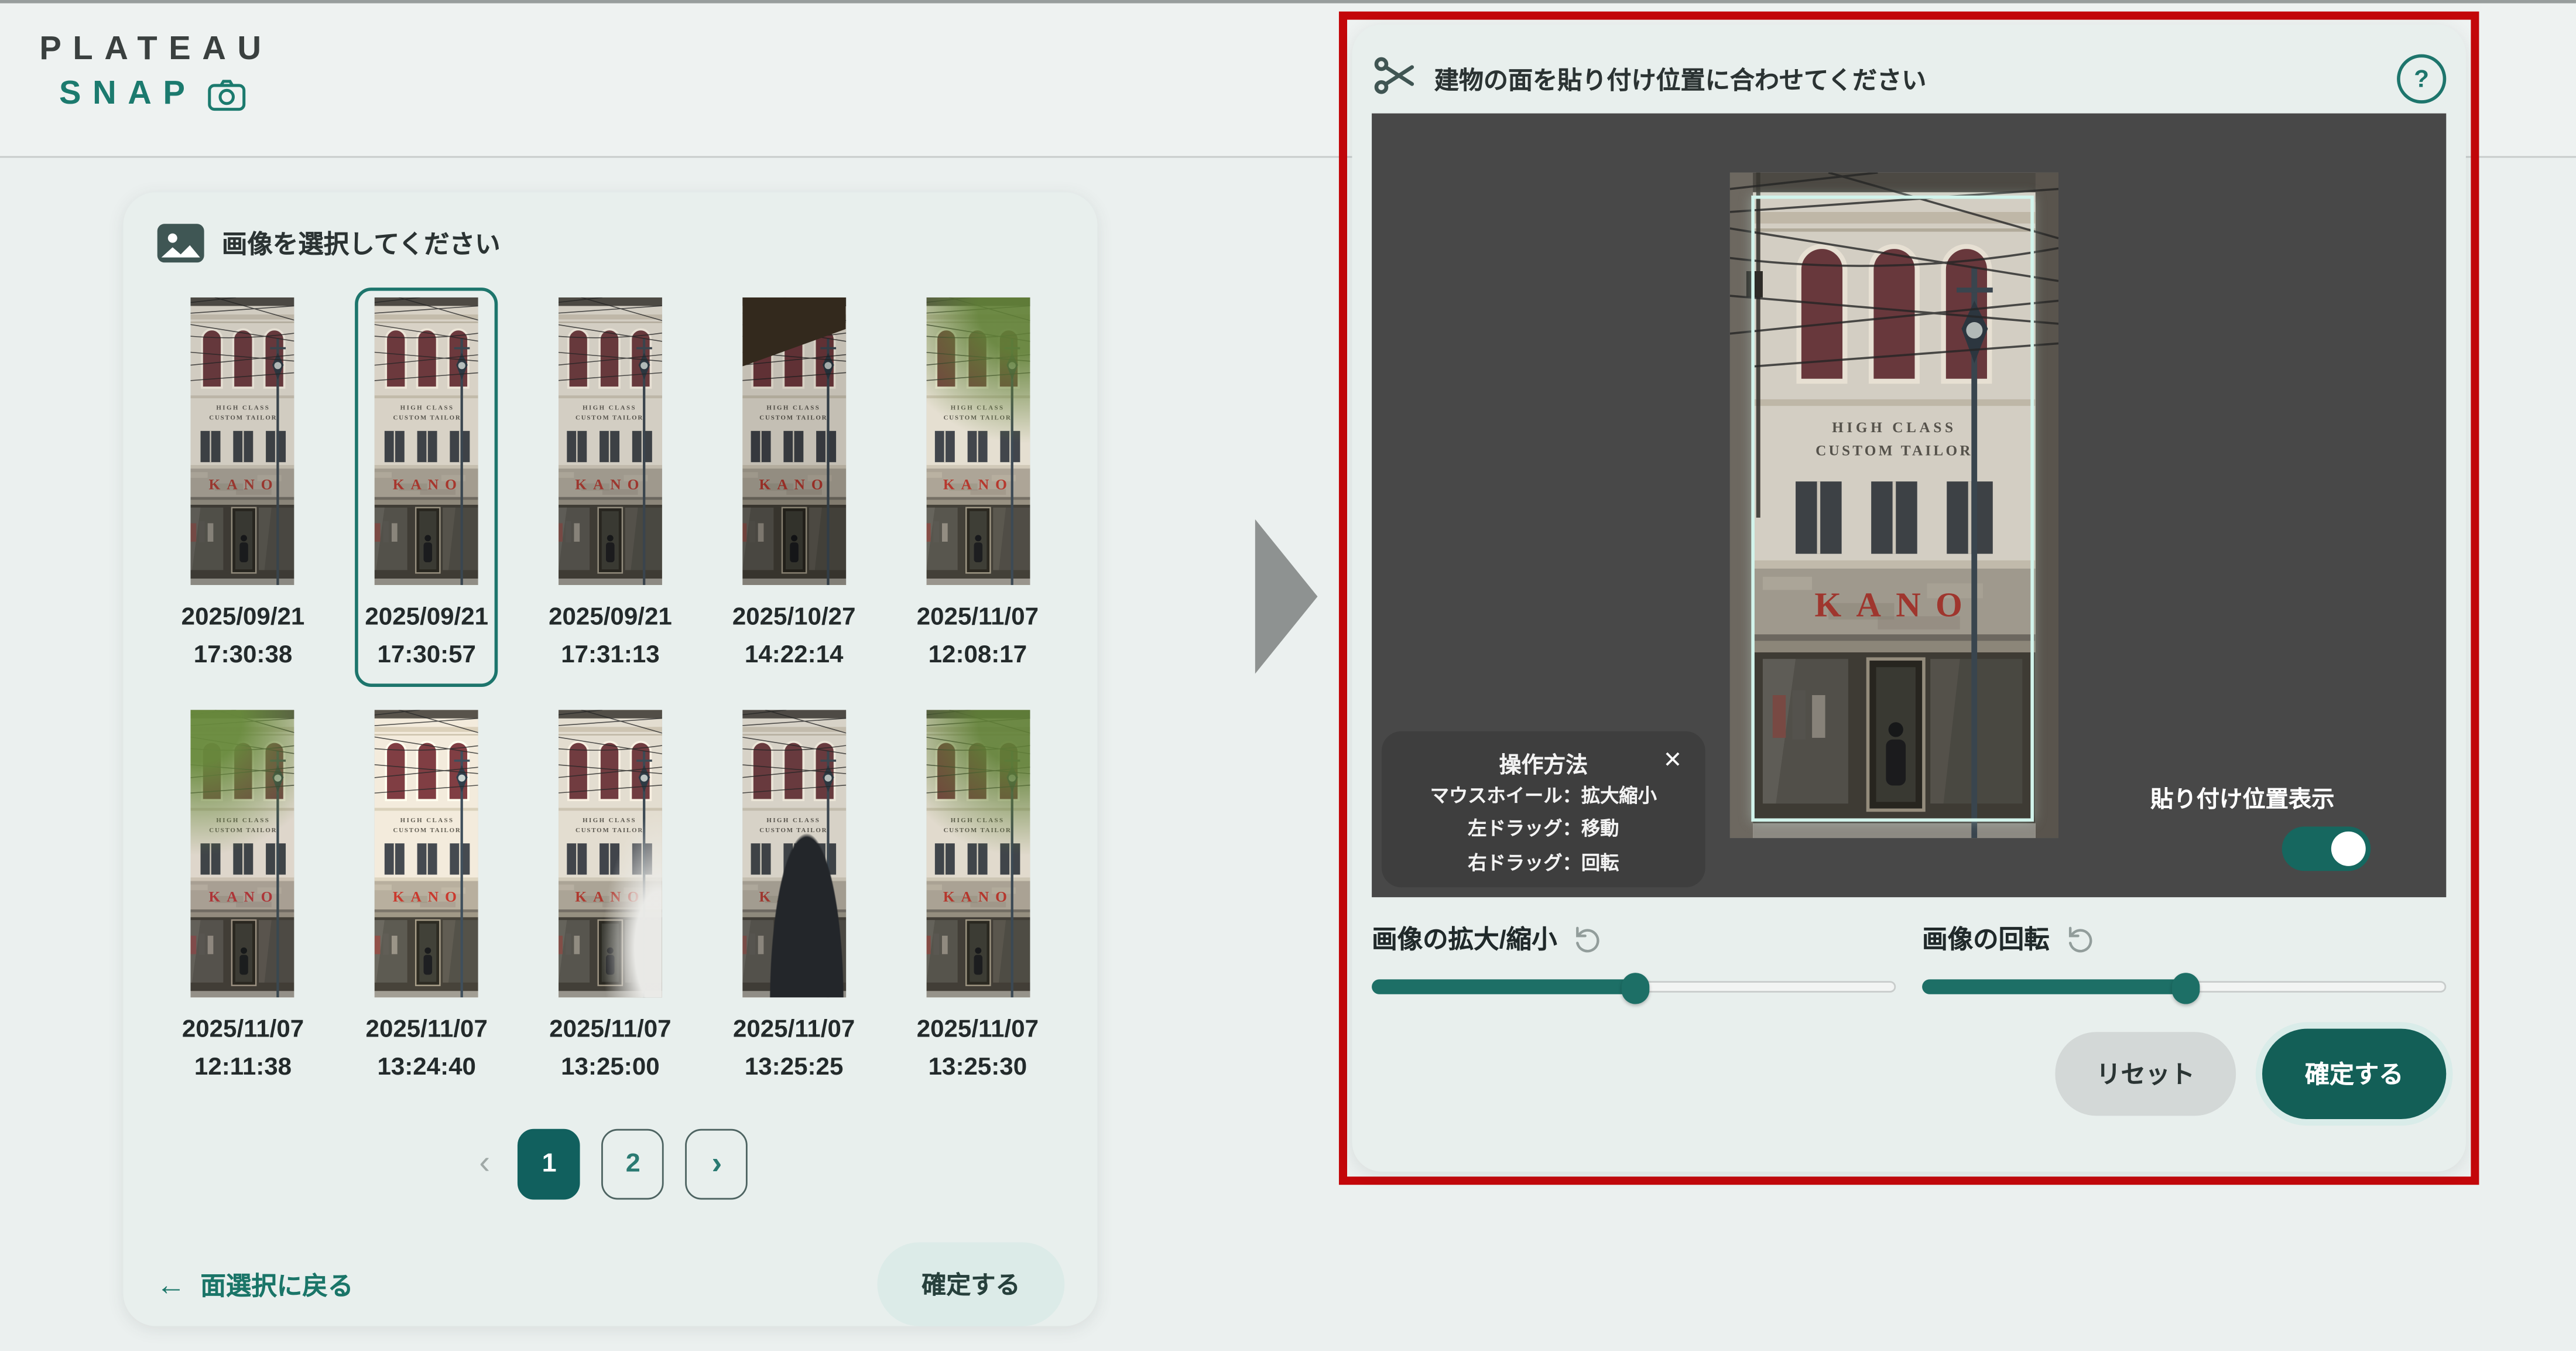 The width and height of the screenshot is (2576, 1351). Describe the element at coordinates (2242, 798) in the screenshot. I see `paste-position-toggle-label: 貼り付け位置表示` at that location.